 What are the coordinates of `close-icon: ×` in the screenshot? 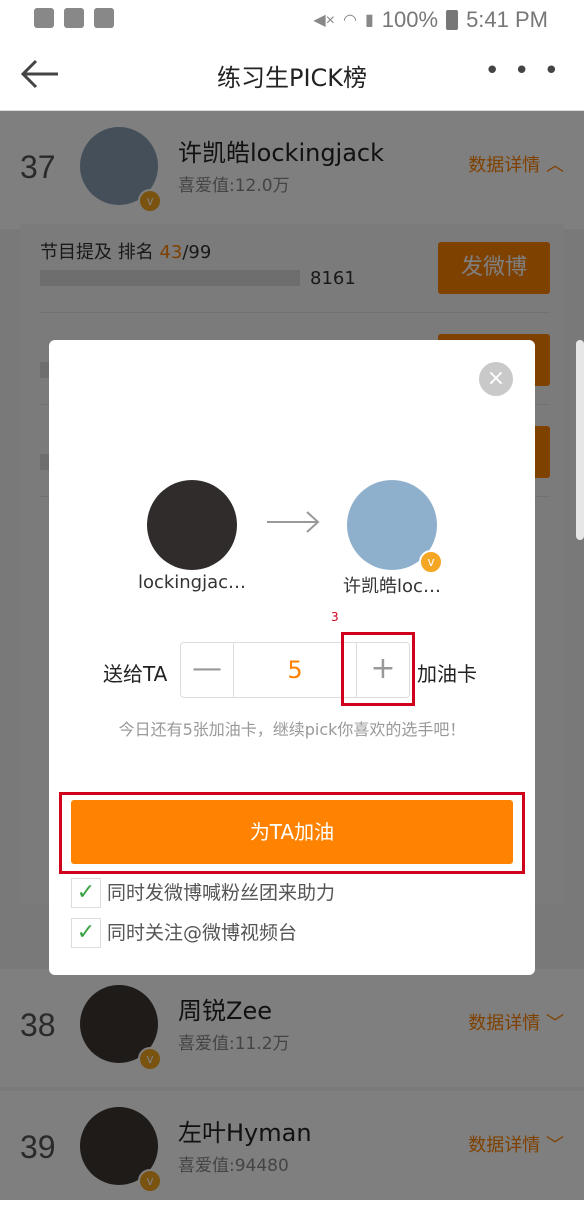 It's located at (496, 379).